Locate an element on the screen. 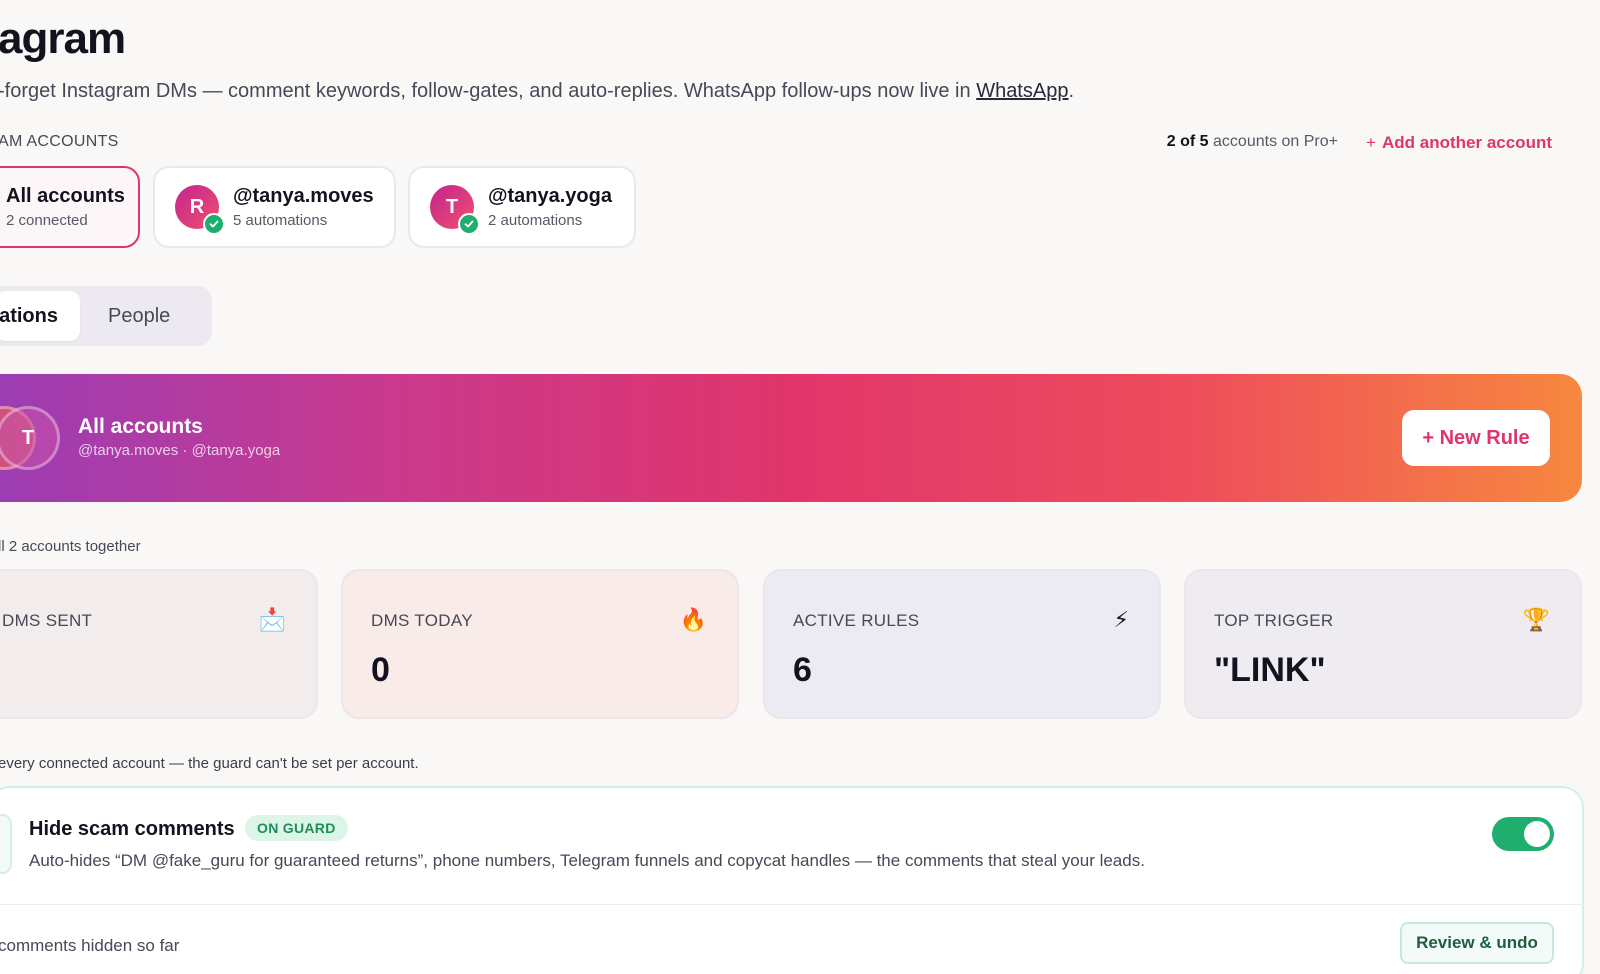  whatsapp-link: WhatsApp is located at coordinates (1022, 91).